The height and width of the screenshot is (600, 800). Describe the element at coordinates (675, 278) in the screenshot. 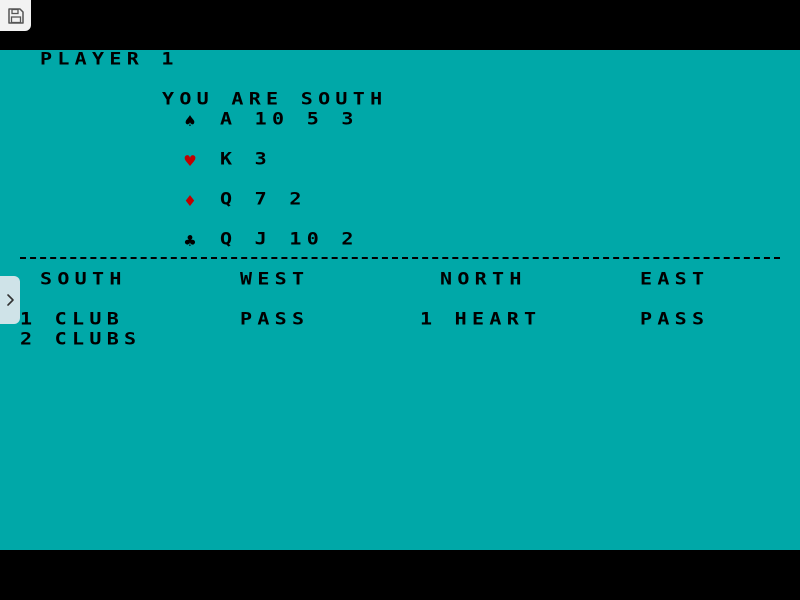

I see `column-header-east: EAST` at that location.